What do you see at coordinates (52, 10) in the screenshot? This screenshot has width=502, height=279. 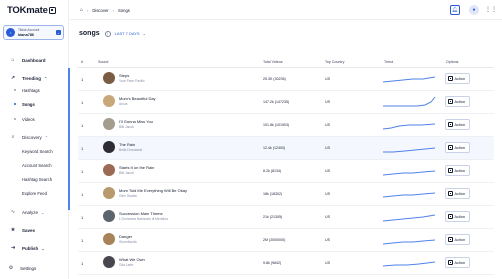 I see `logo-mark-icon` at bounding box center [52, 10].